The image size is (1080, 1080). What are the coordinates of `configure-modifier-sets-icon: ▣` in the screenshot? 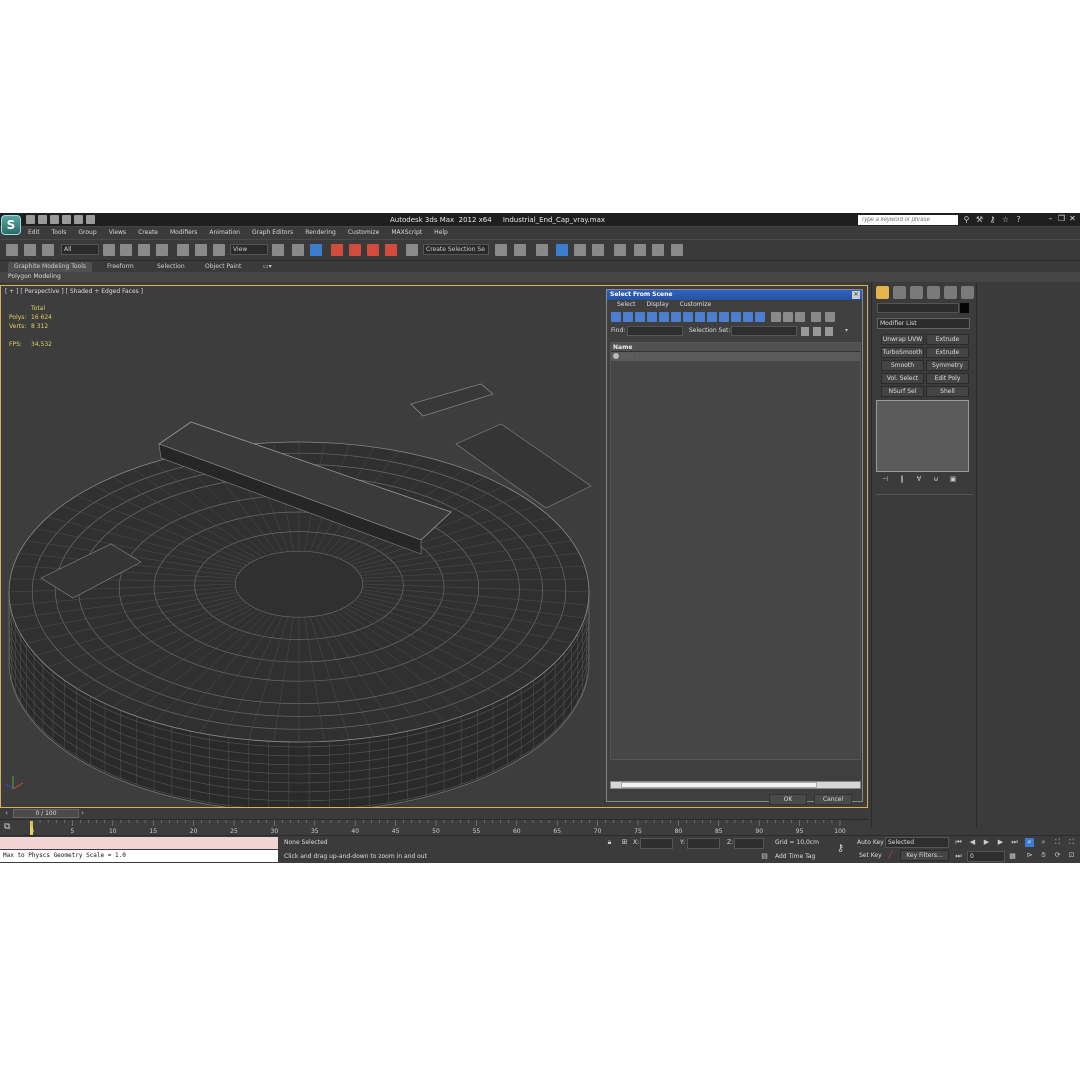 It's located at (953, 479).